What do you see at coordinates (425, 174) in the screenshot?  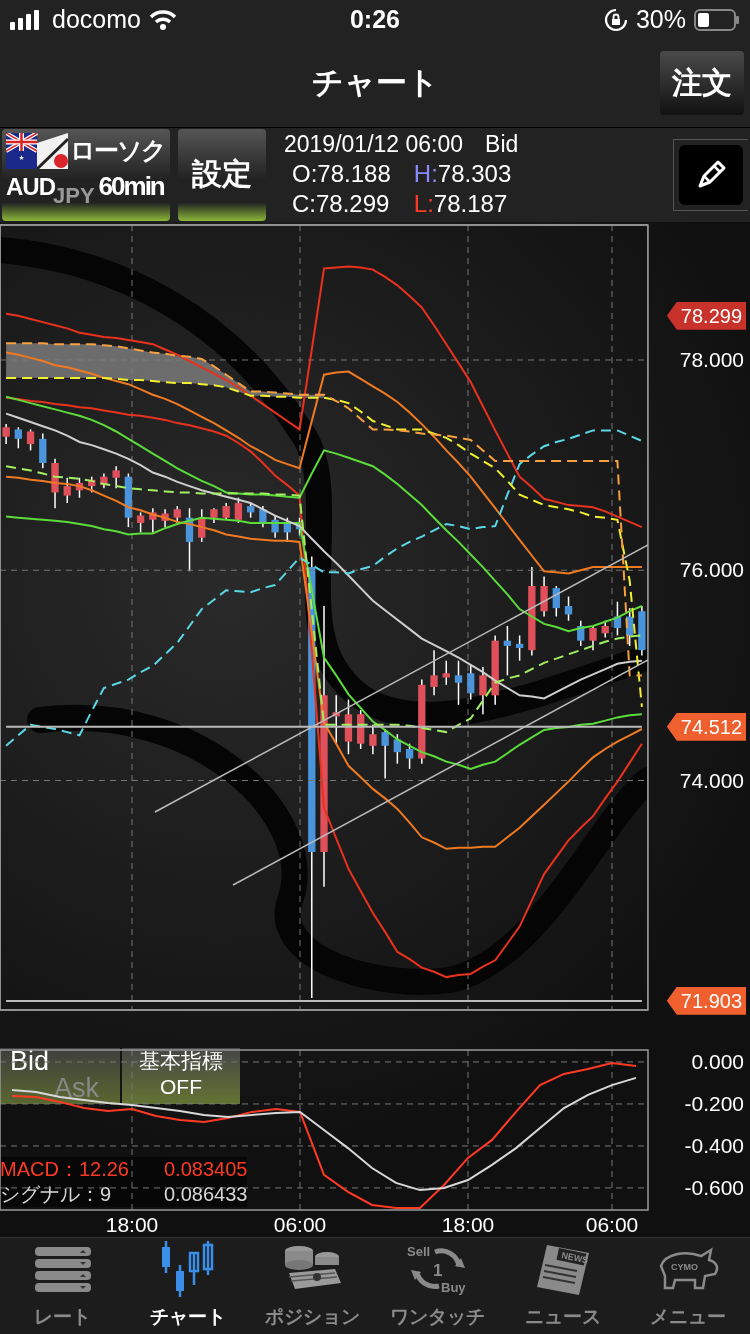 I see `ohlc-label: H:` at bounding box center [425, 174].